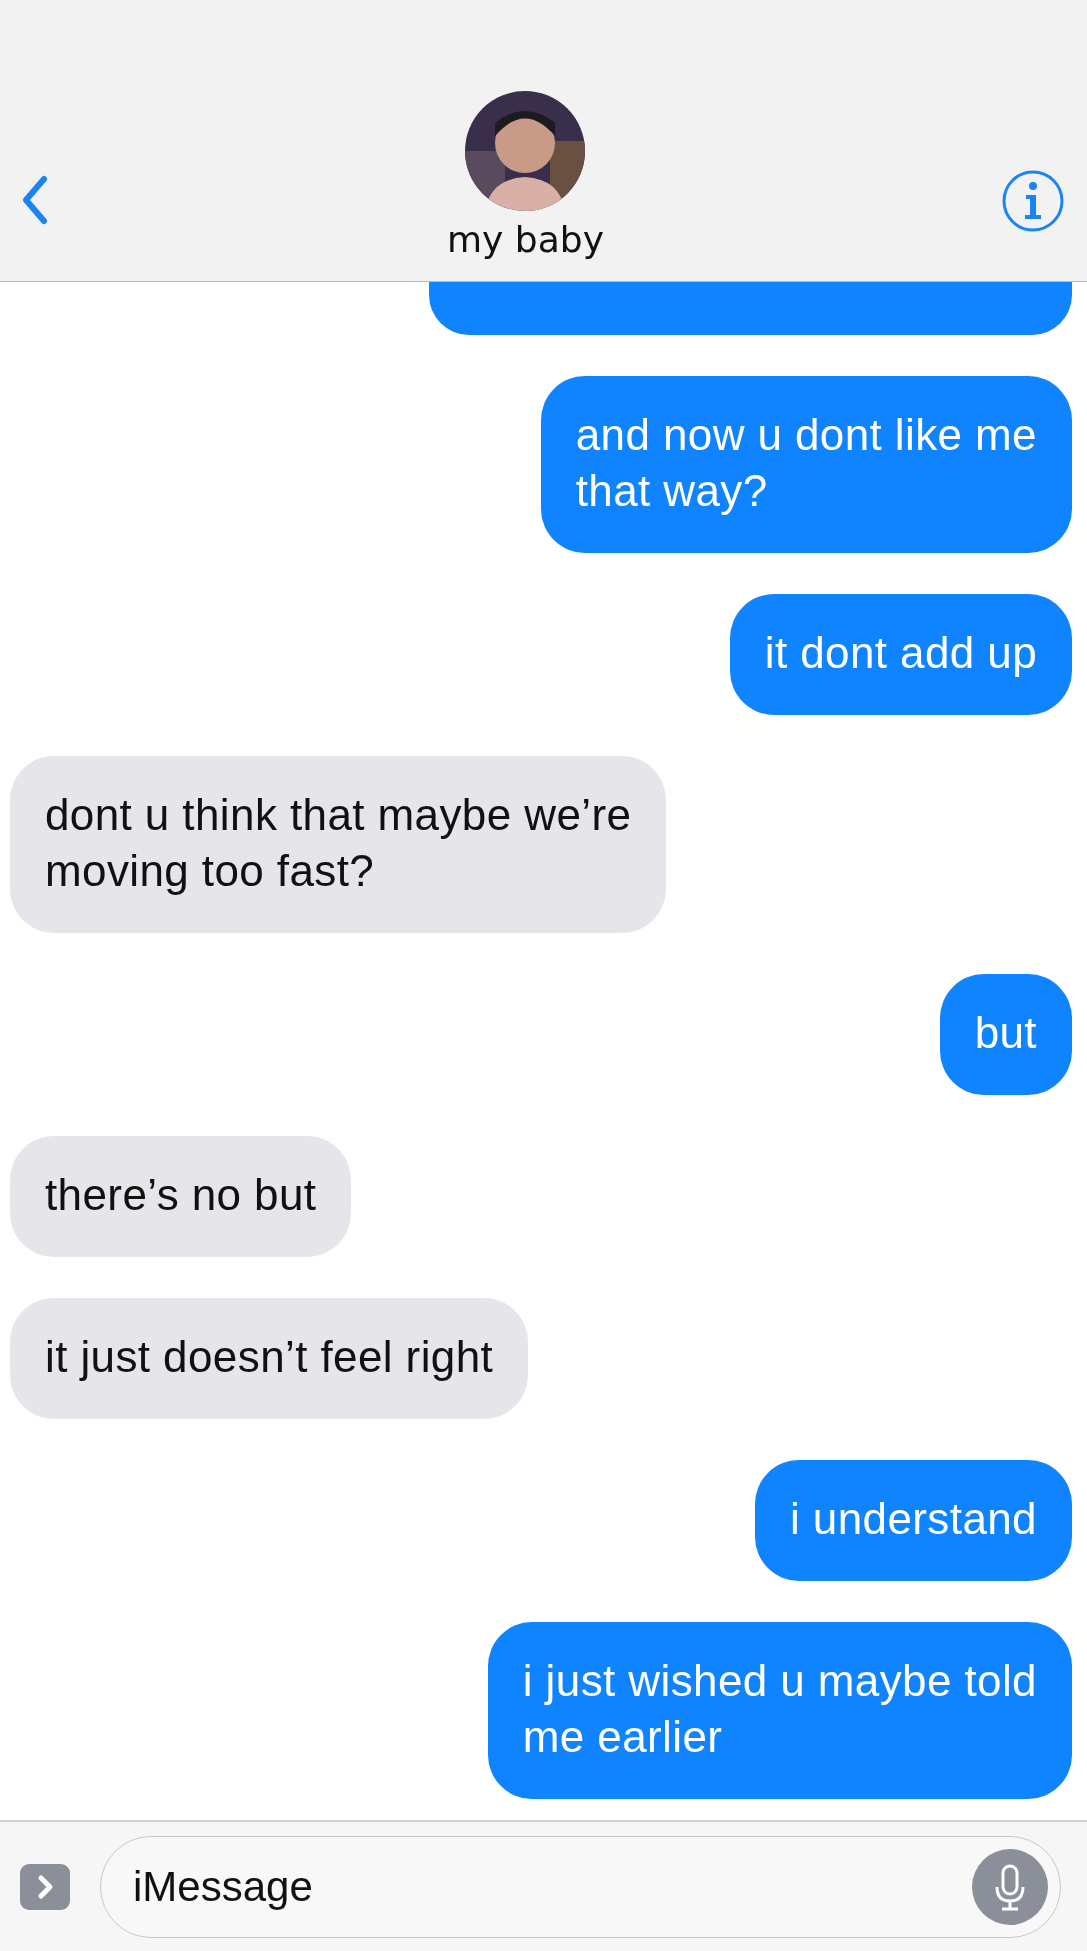  I want to click on message-bubble: and now u dont like me that way?, so click(806, 464).